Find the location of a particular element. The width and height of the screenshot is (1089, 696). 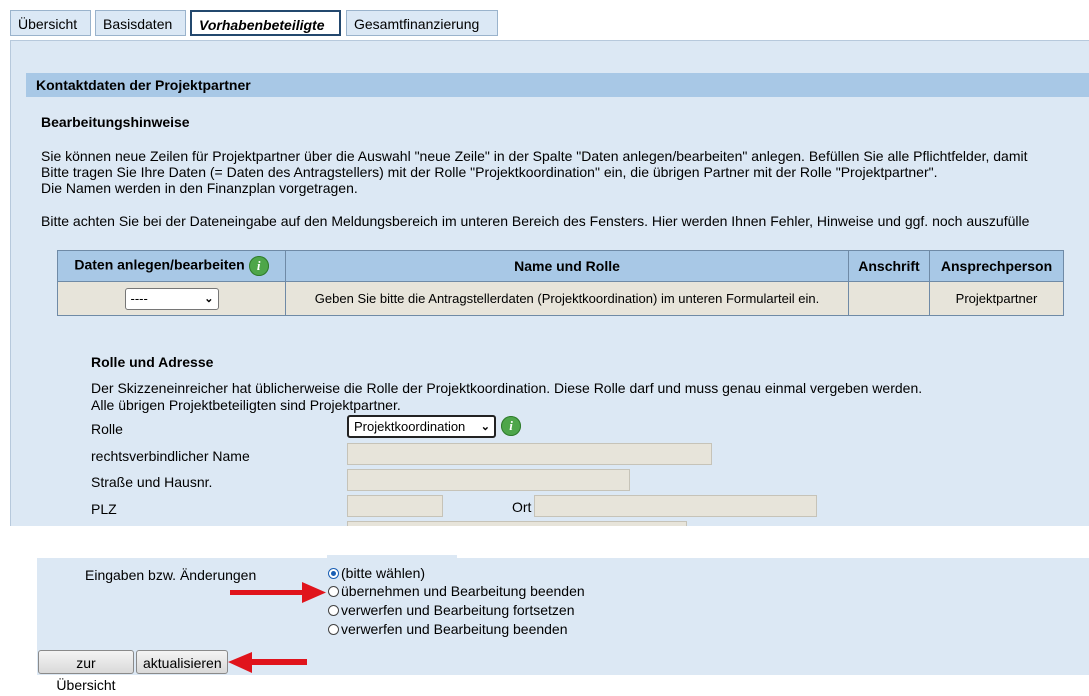

legal-name-label: rechtsverbindlicher Name is located at coordinates (170, 456).